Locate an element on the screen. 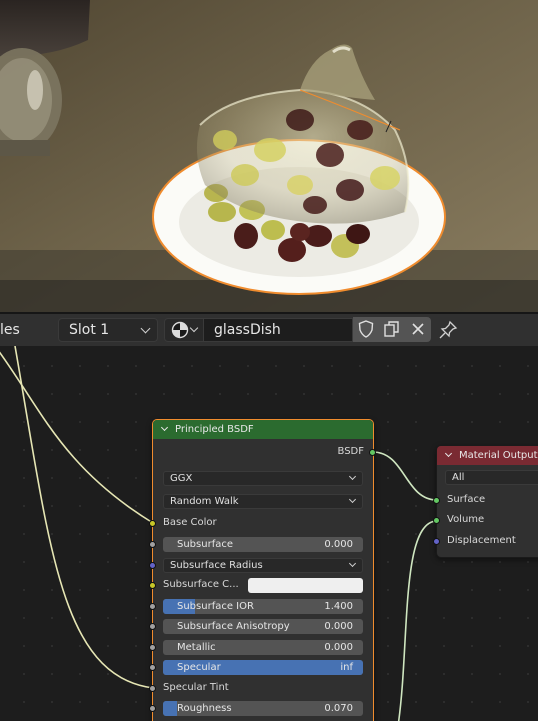 The height and width of the screenshot is (721, 538). node-editor-header: les Slot 1 glassDish is located at coordinates (269, 330).